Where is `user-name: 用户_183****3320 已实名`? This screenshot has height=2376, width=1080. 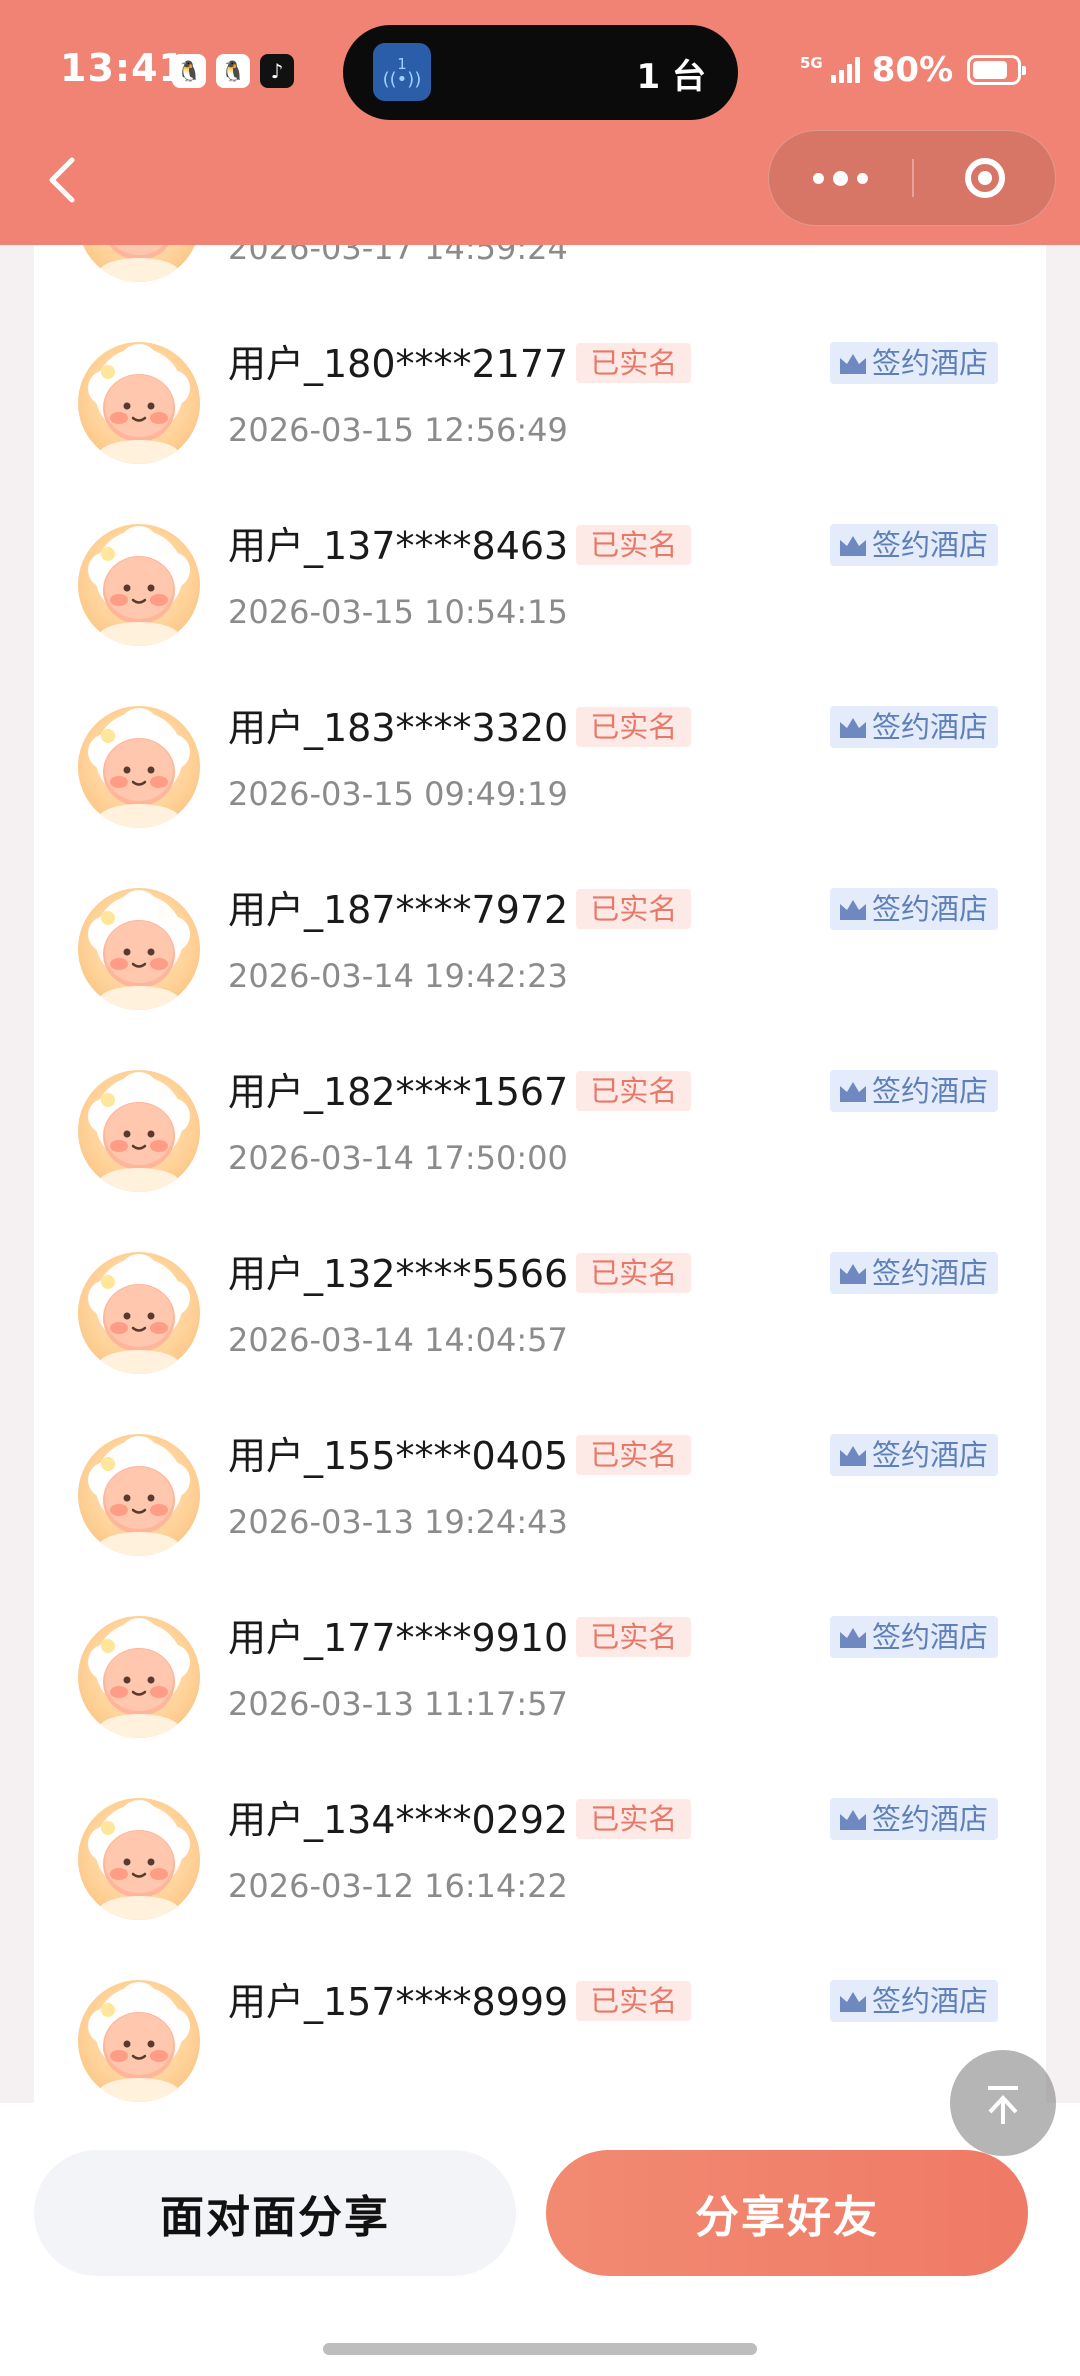
user-name: 用户_183****3320 已实名 is located at coordinates (460, 728).